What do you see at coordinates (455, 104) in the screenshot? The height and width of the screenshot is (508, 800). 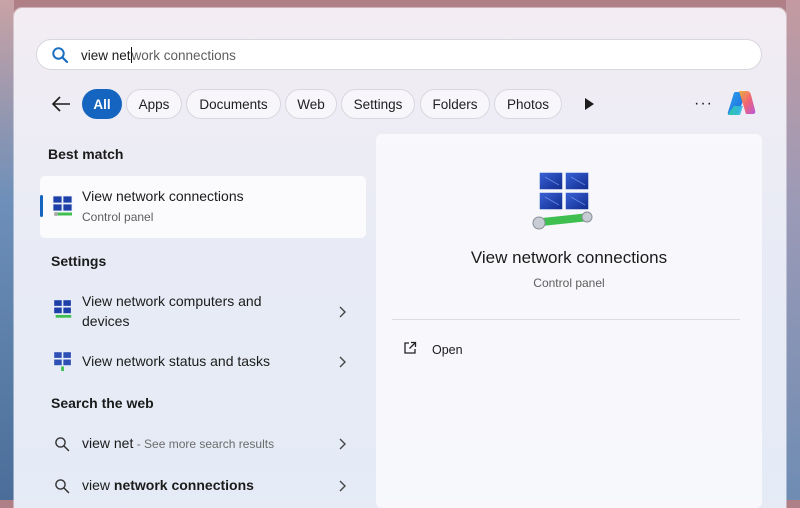 I see `filter-folders: Folders` at bounding box center [455, 104].